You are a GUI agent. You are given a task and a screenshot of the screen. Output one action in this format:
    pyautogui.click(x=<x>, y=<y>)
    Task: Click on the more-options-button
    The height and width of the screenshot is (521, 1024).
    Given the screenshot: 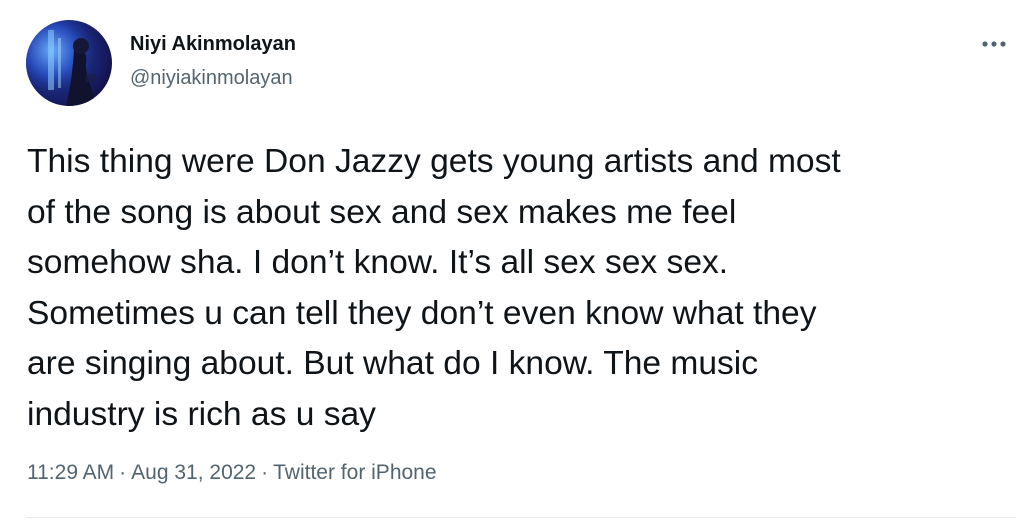 What is the action you would take?
    pyautogui.click(x=994, y=44)
    